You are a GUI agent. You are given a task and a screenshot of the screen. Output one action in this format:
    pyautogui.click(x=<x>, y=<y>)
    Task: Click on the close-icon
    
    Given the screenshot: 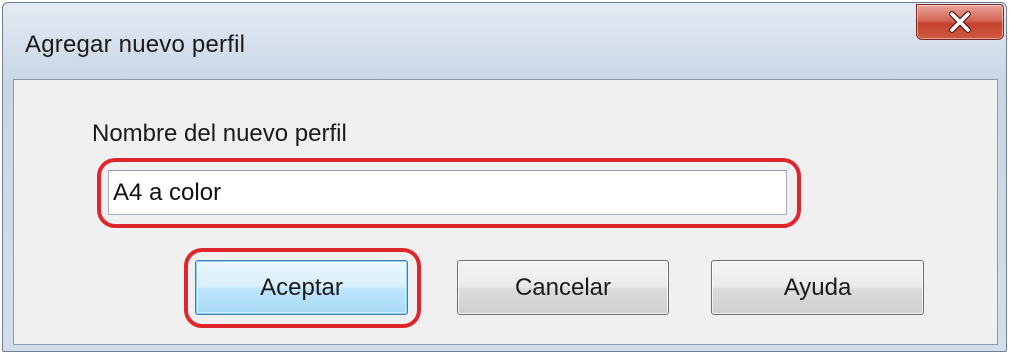 What is the action you would take?
    pyautogui.click(x=960, y=22)
    